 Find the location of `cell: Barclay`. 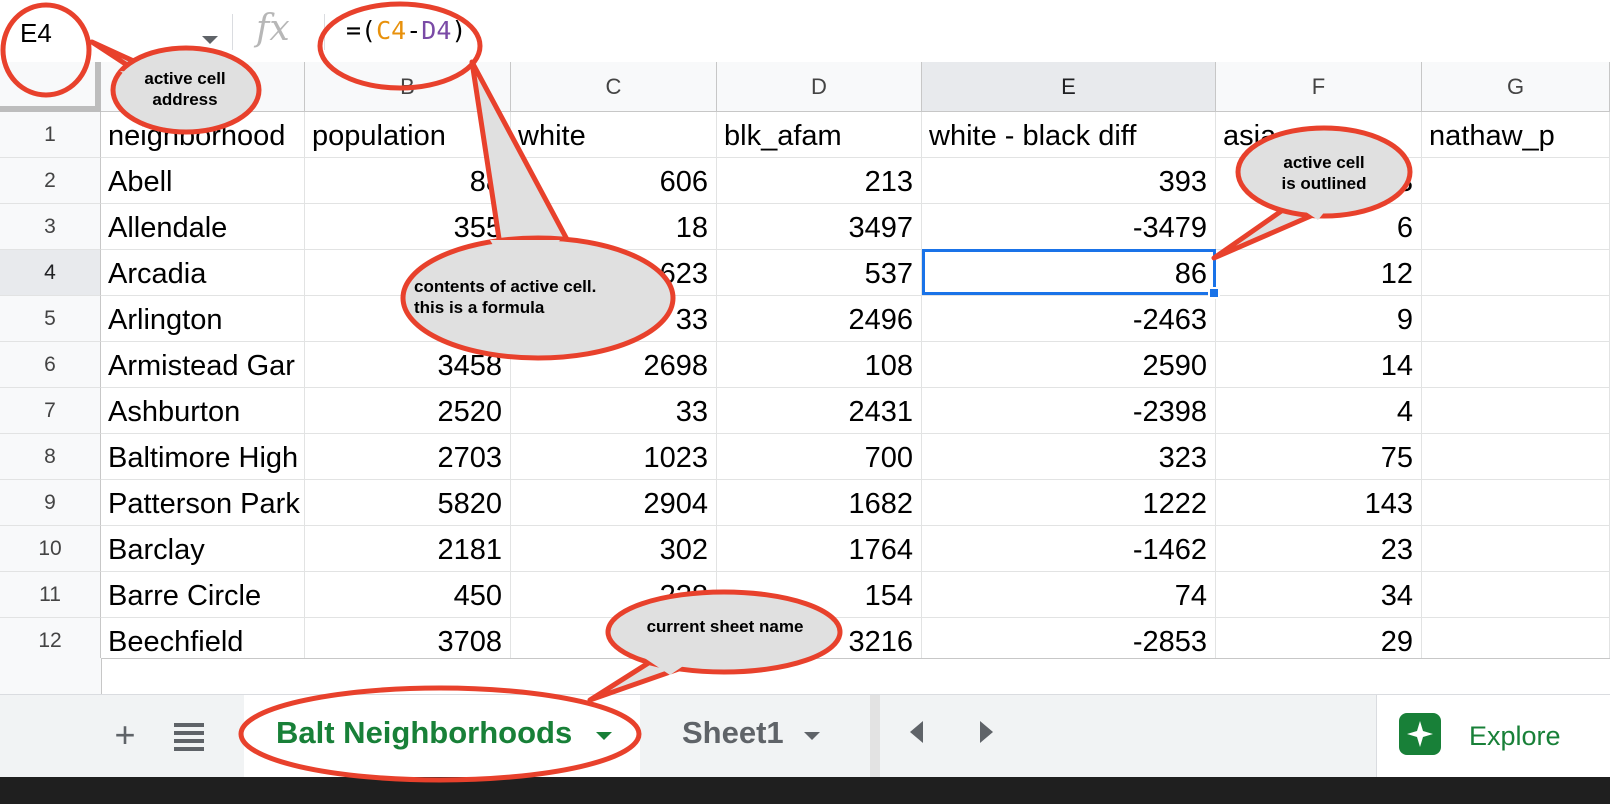

cell: Barclay is located at coordinates (203, 549).